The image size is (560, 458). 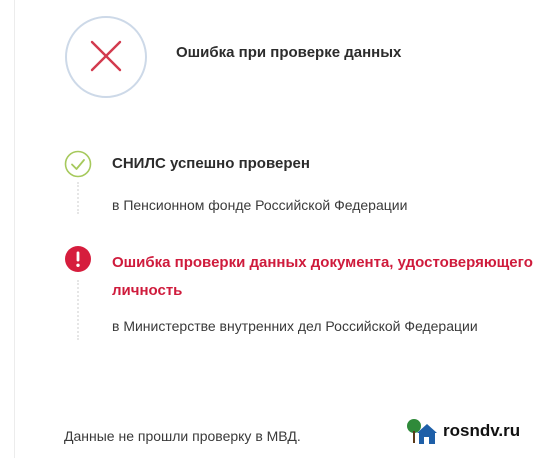 What do you see at coordinates (78, 164) in the screenshot?
I see `check-circle-icon` at bounding box center [78, 164].